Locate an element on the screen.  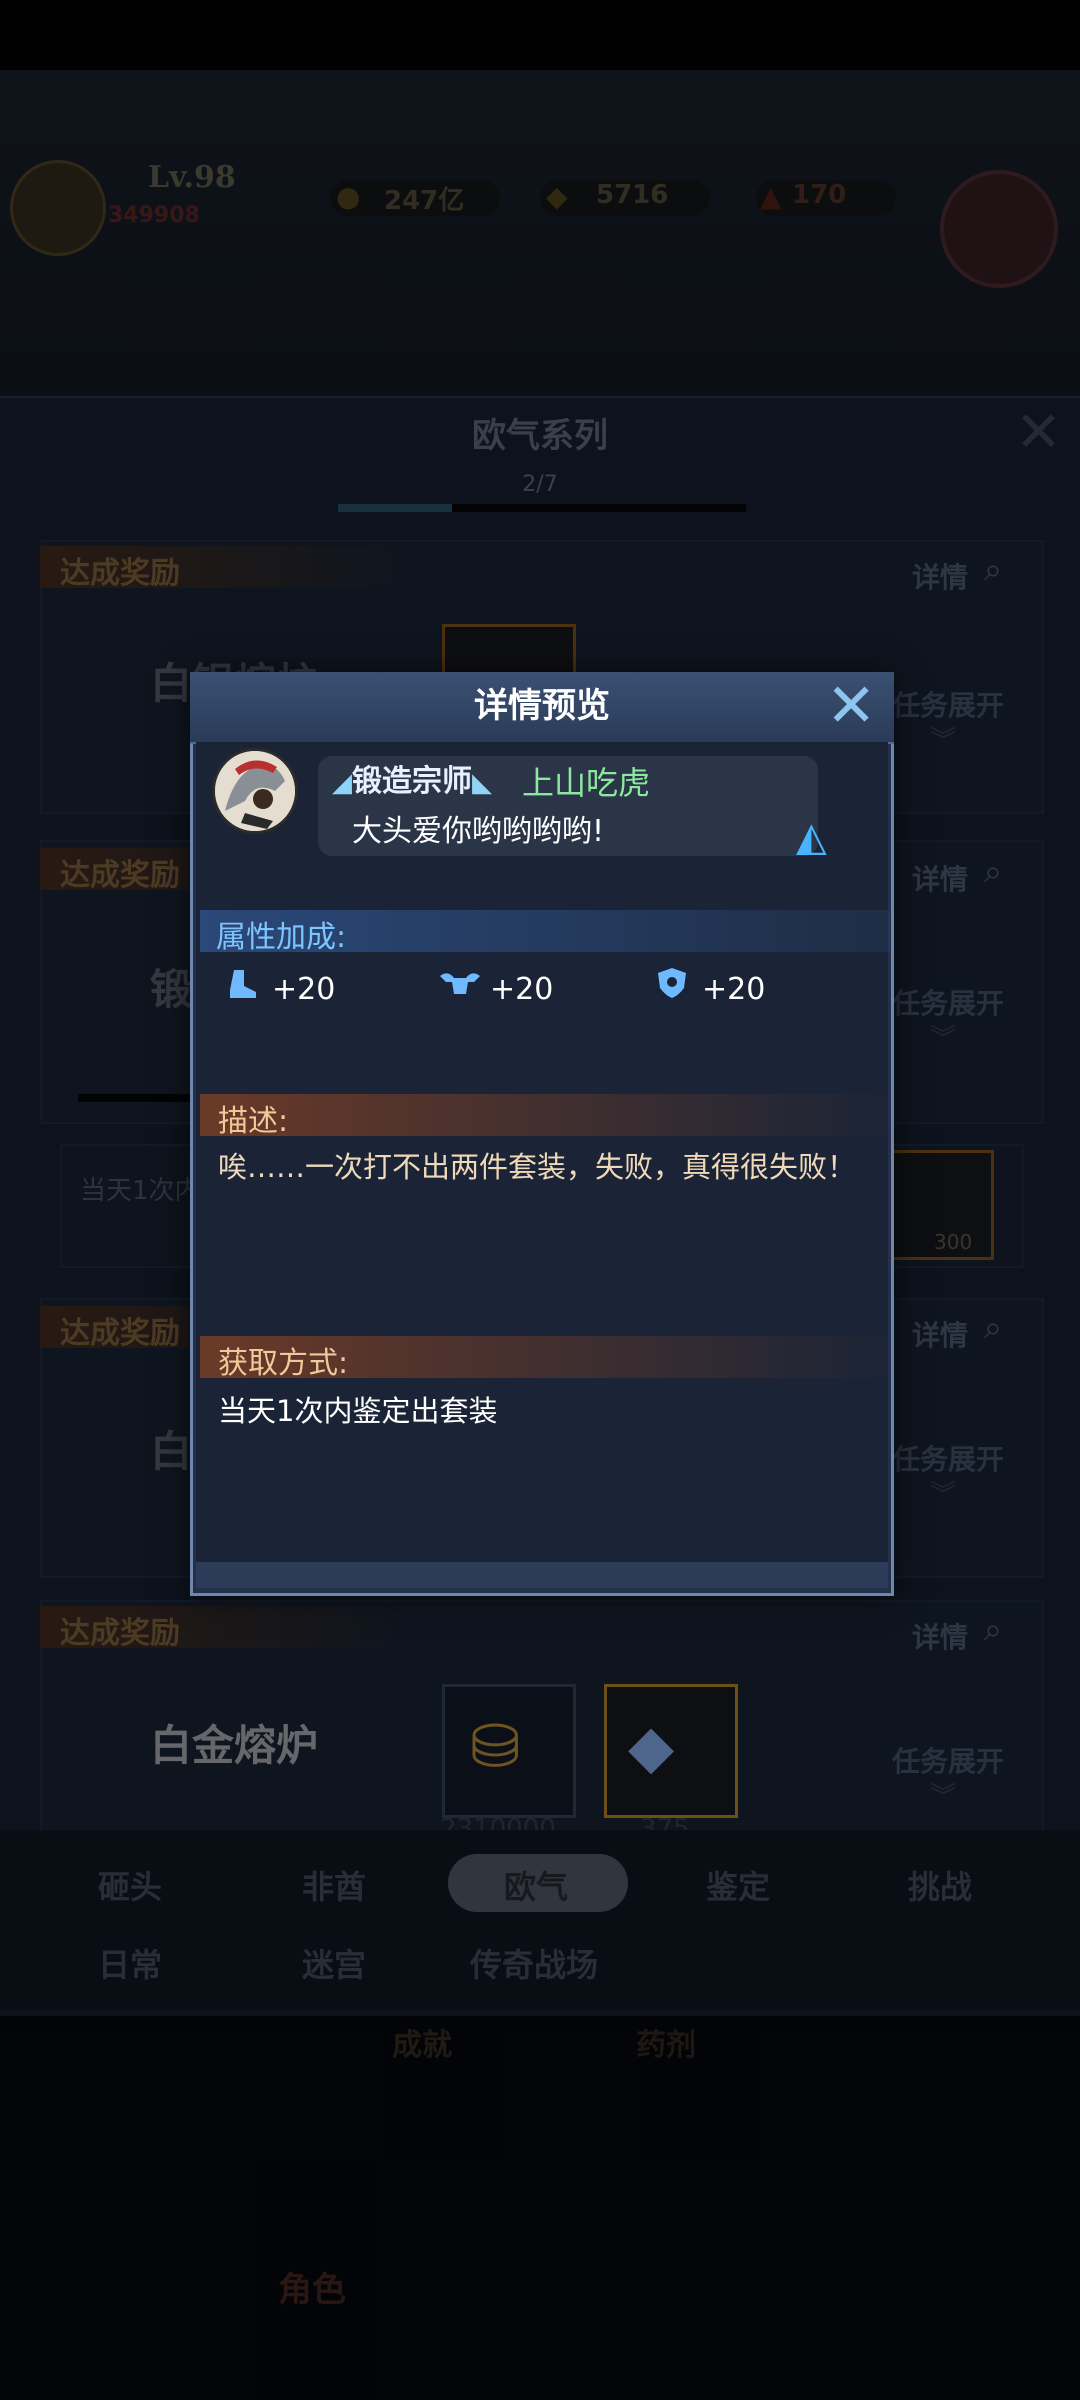
boot-icon is located at coordinates (242, 988).